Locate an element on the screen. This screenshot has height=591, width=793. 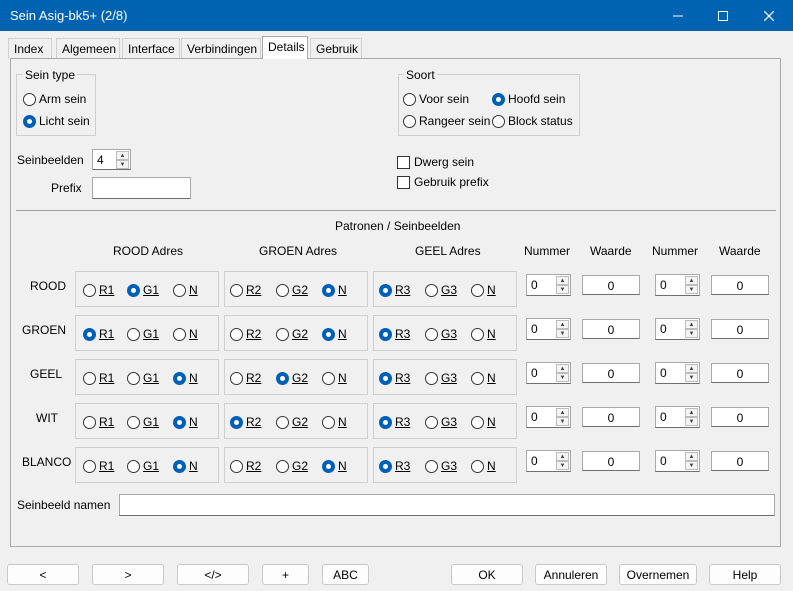
radio-voor-sein: Voor sein is located at coordinates (436, 99).